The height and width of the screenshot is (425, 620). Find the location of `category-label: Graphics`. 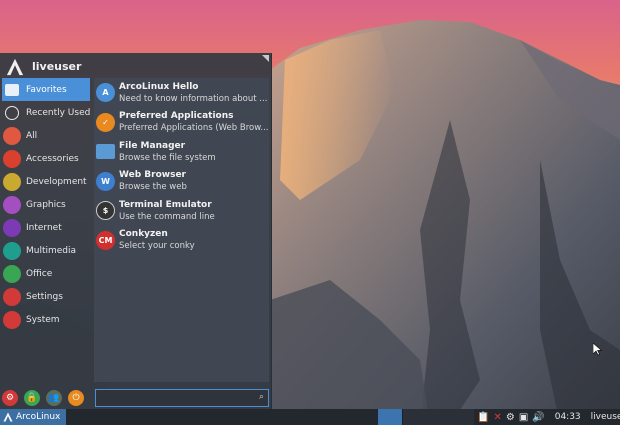

category-label: Graphics is located at coordinates (46, 205).